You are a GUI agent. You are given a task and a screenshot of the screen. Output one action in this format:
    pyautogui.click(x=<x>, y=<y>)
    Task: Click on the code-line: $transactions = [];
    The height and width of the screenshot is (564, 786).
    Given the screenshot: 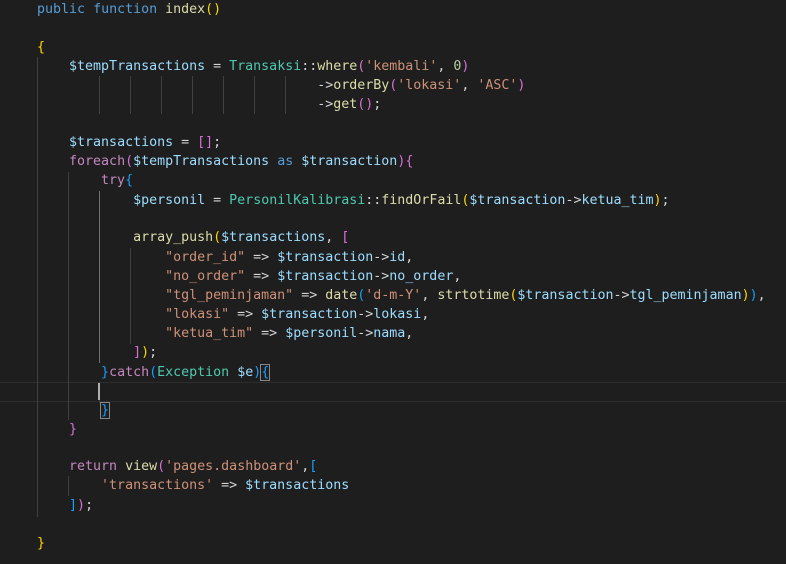 What is the action you would take?
    pyautogui.click(x=129, y=142)
    